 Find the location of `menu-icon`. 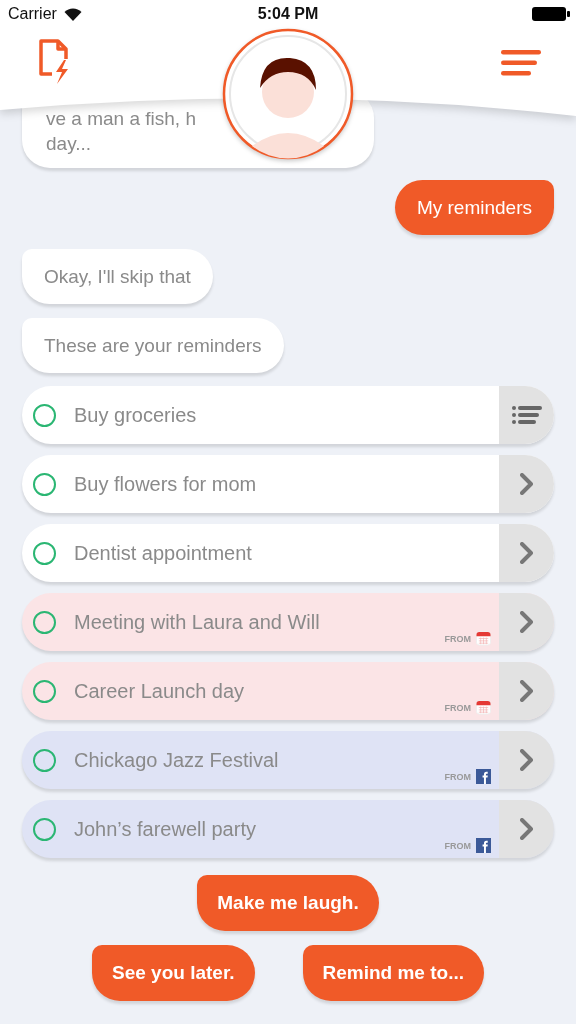

menu-icon is located at coordinates (521, 63).